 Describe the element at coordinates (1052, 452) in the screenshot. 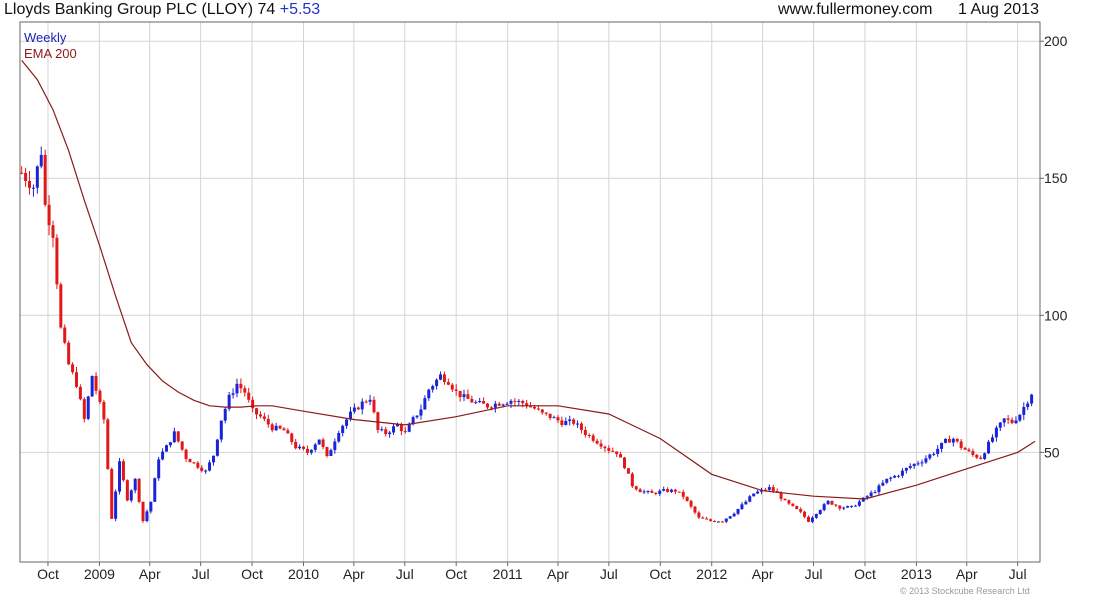

I see `y-tick-label: 50` at that location.